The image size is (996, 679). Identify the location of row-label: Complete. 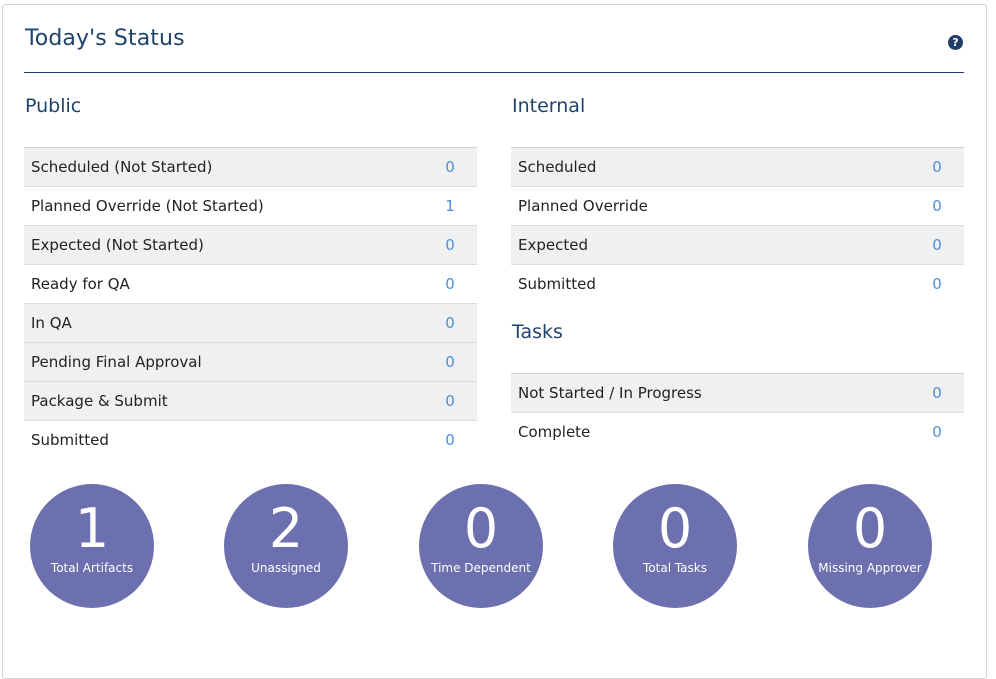
(554, 432).